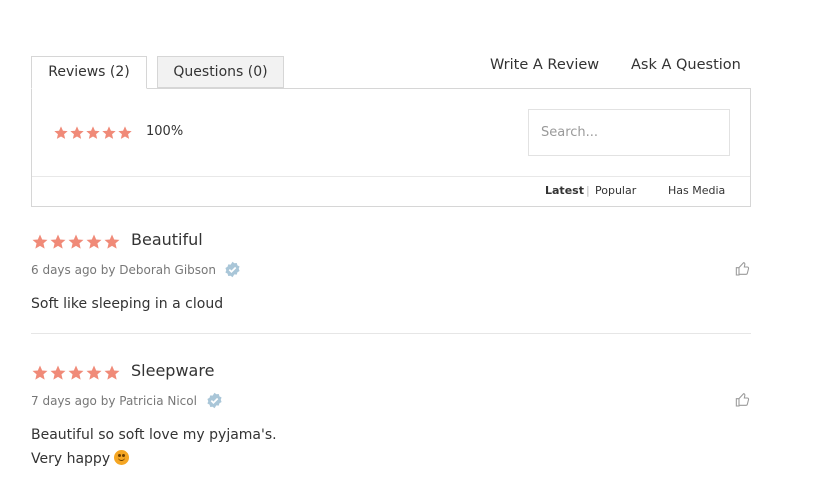 The width and height of the screenshot is (826, 489). What do you see at coordinates (71, 459) in the screenshot?
I see `review-body-text: Very happy` at bounding box center [71, 459].